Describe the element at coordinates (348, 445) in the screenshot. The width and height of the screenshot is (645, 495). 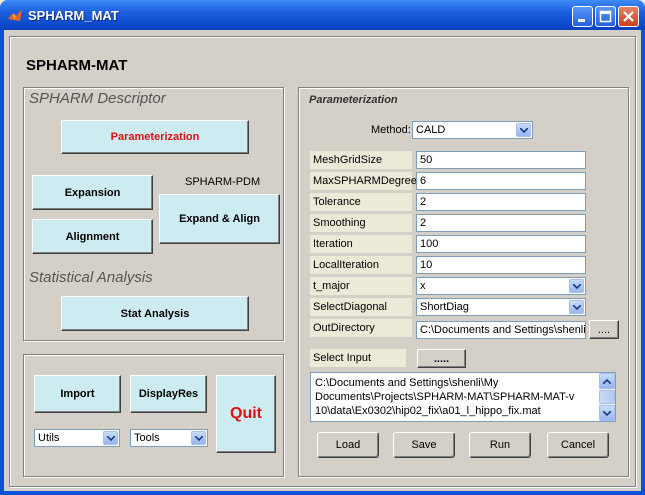
I see `load-button: Load` at that location.